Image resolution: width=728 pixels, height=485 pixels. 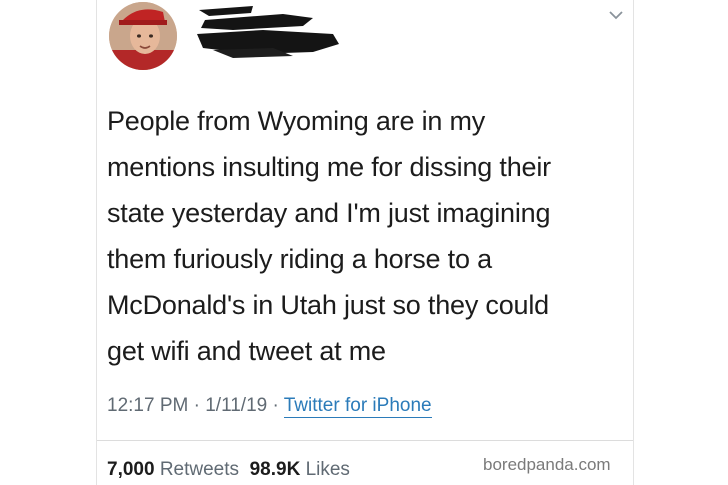 I want to click on tweet-stats: 7,000 Retweets 98.9K Likes, so click(x=228, y=470).